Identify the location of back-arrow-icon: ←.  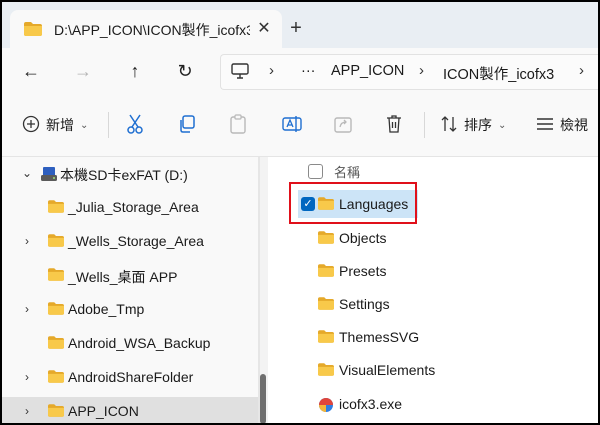
(31, 71).